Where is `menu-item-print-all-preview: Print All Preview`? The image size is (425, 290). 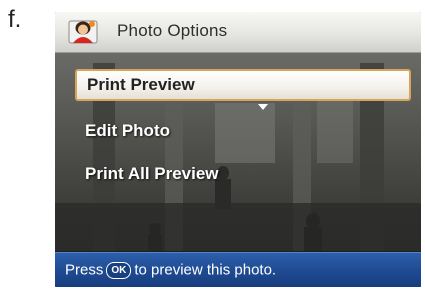
menu-item-print-all-preview: Print All Preview is located at coordinates (243, 174).